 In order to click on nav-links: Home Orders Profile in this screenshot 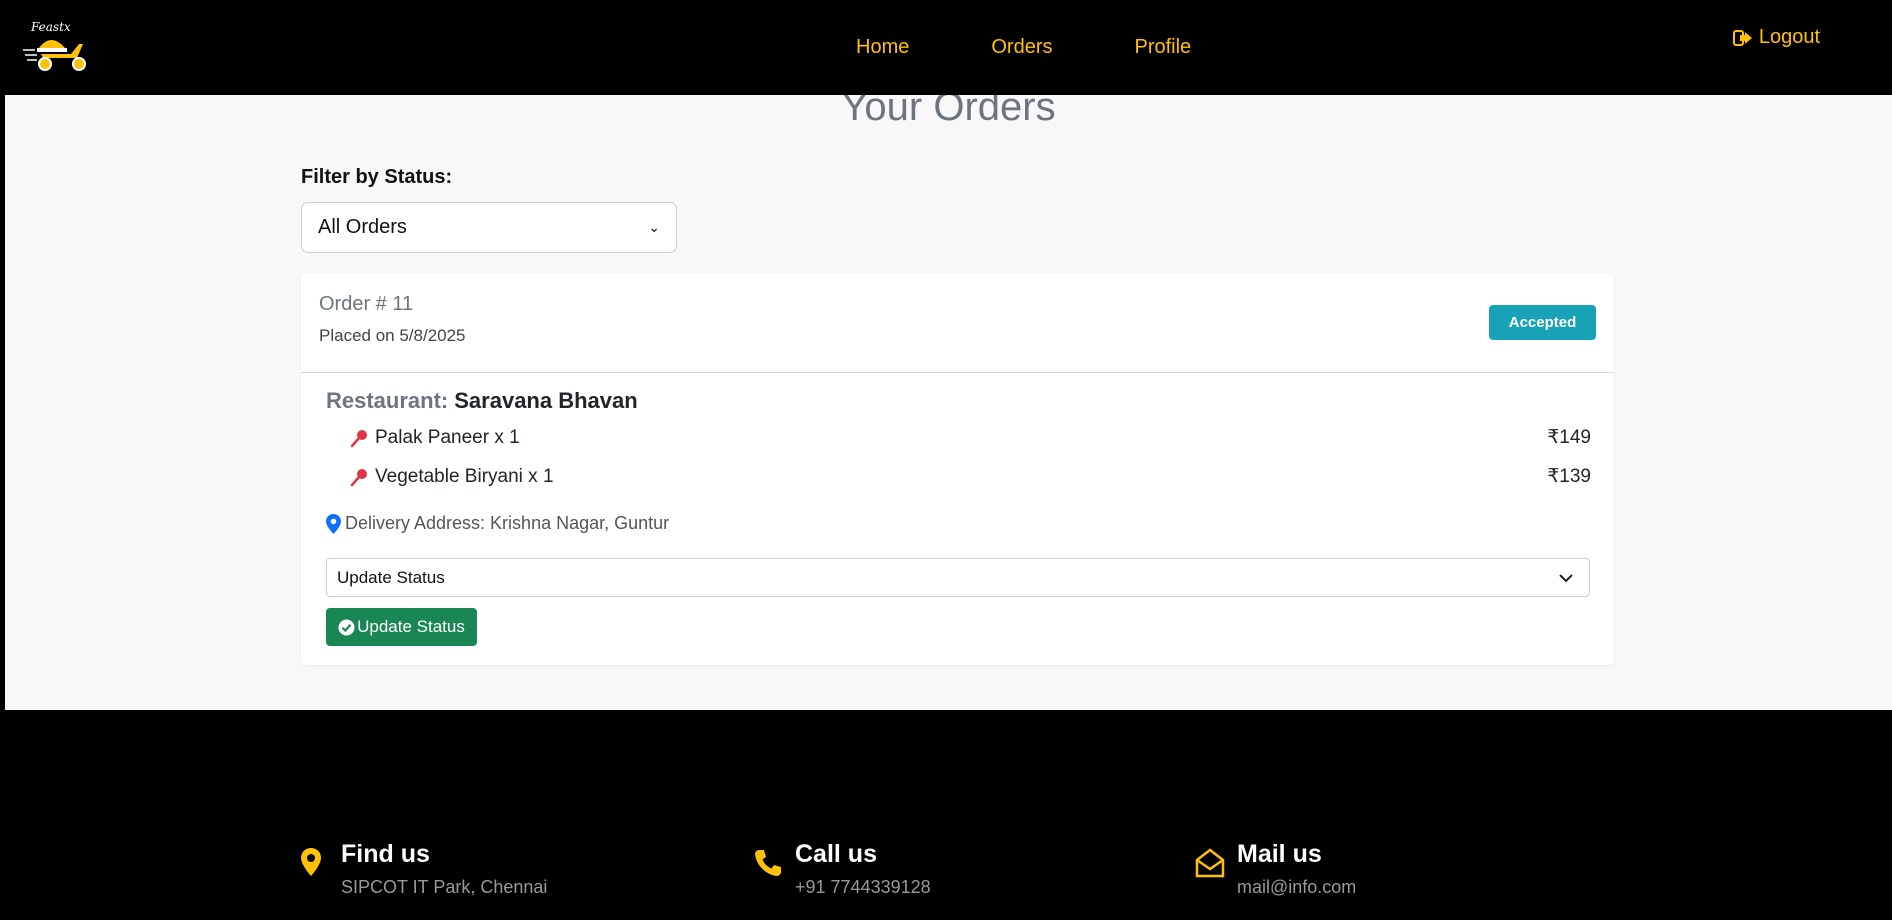, I will do `click(1023, 47)`.